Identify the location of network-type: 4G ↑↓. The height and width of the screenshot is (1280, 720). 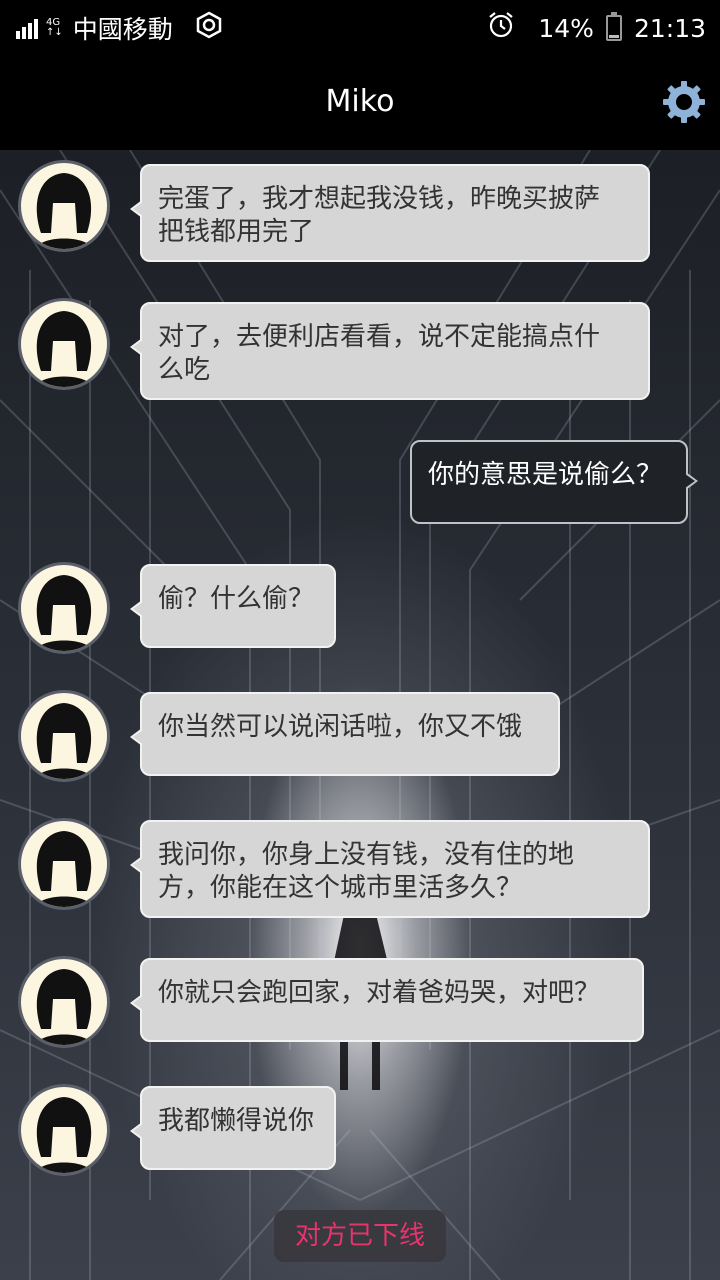
(54, 28).